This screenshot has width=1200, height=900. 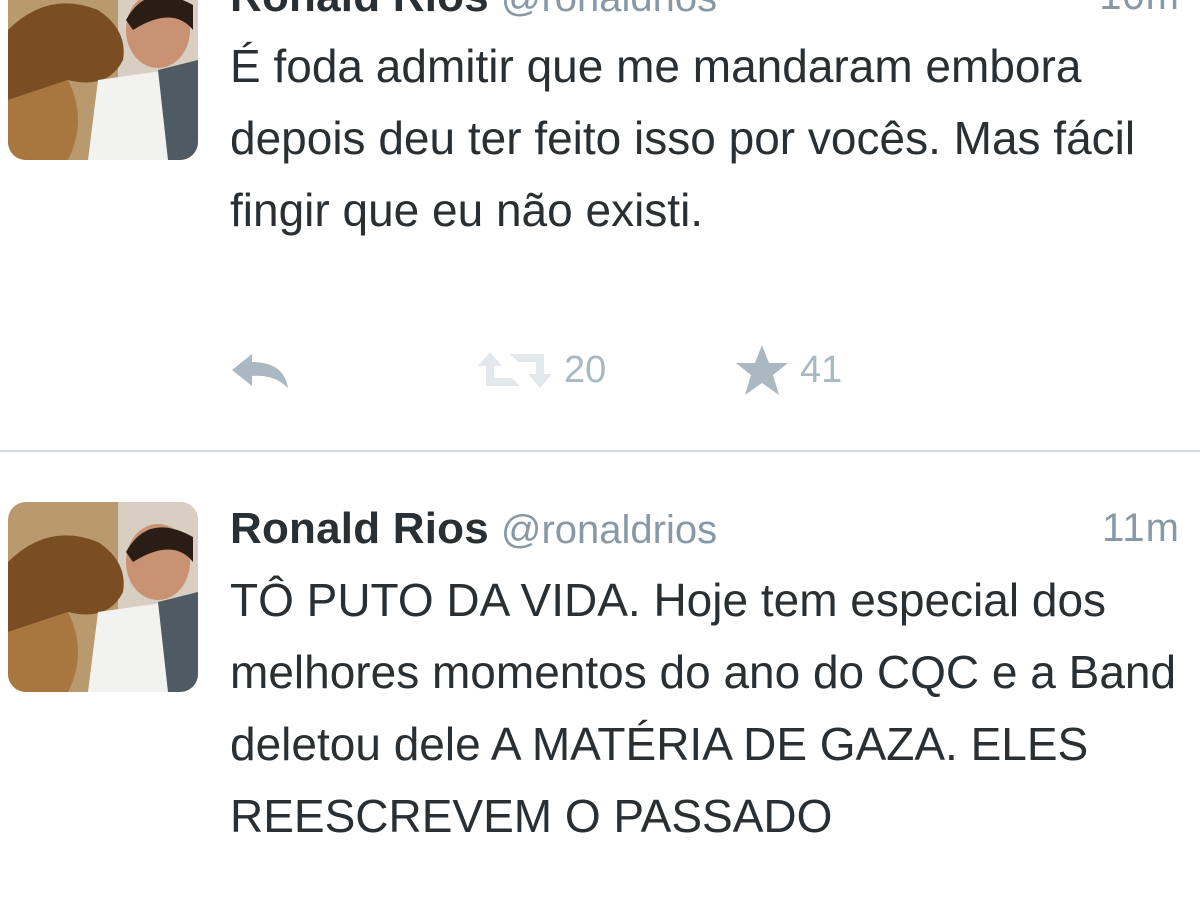 I want to click on favorite-count: 41, so click(x=821, y=369).